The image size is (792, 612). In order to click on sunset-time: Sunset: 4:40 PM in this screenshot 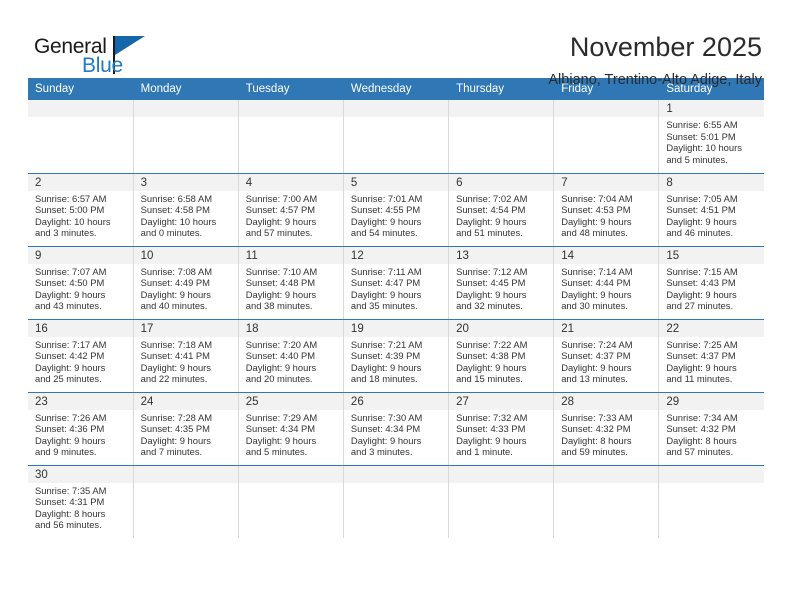, I will do `click(280, 356)`.